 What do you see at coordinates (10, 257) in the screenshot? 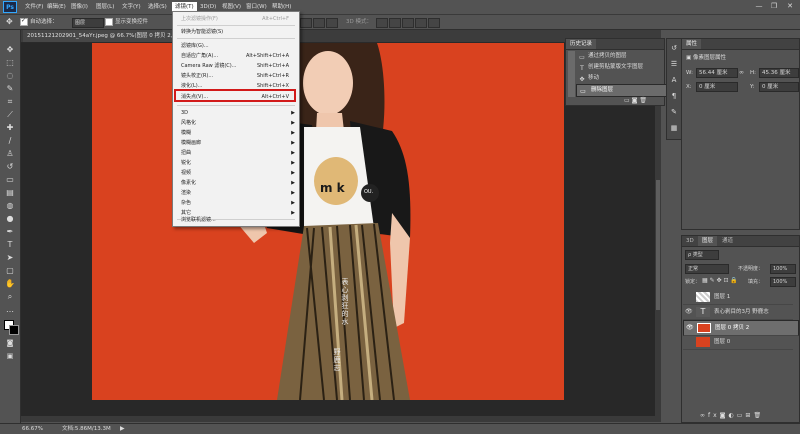
I see `path-select-tool-icon: ➤` at bounding box center [10, 257].